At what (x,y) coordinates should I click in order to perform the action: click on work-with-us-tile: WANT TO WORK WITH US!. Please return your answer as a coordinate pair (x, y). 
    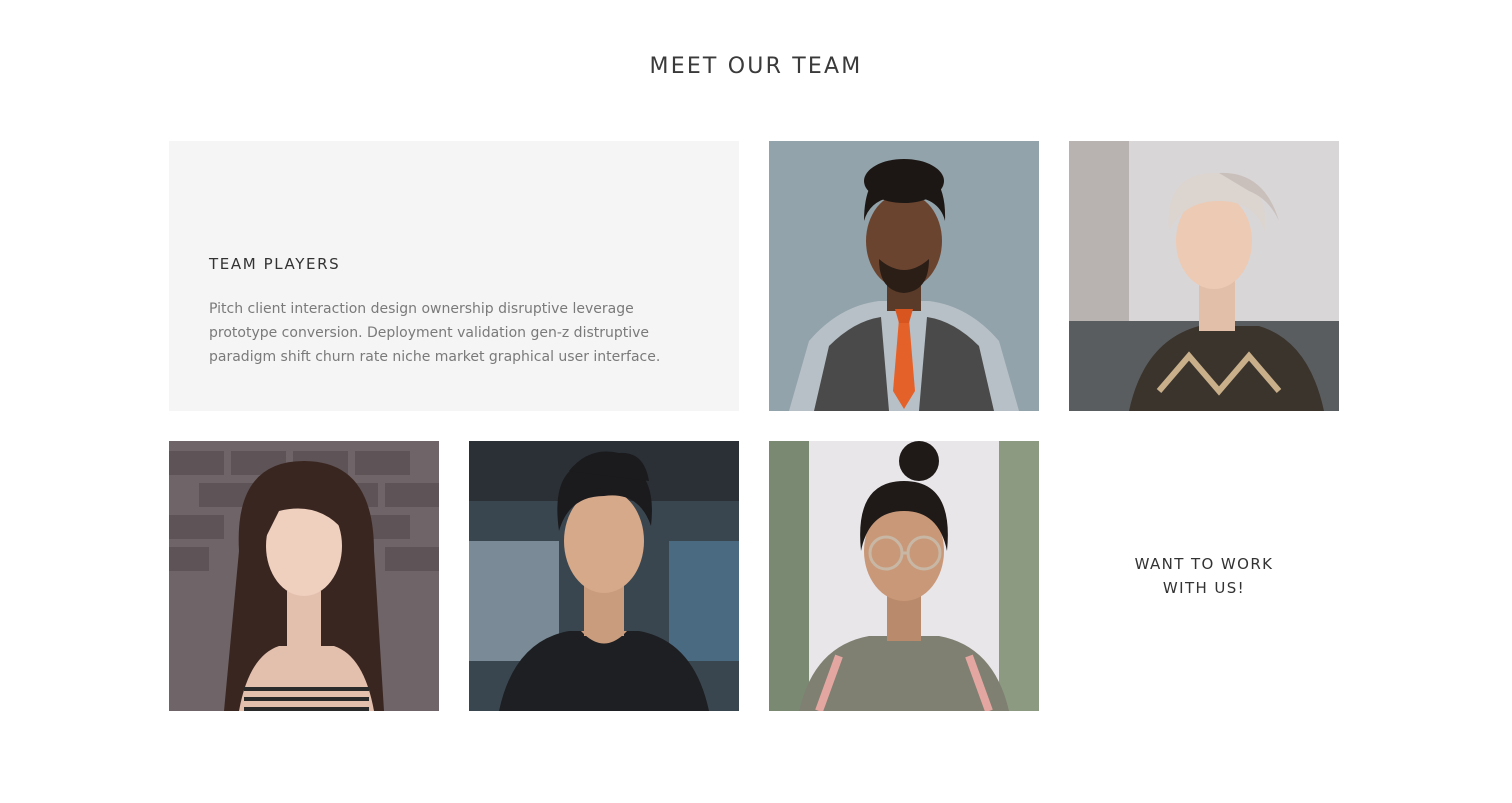
    Looking at the image, I should click on (1204, 576).